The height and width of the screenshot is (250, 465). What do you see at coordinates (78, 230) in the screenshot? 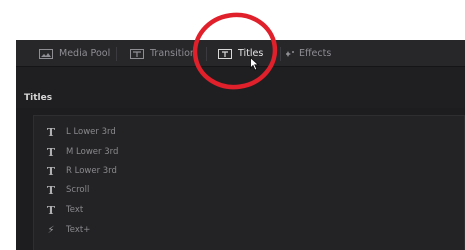
I see `list-item-label: Text+` at bounding box center [78, 230].